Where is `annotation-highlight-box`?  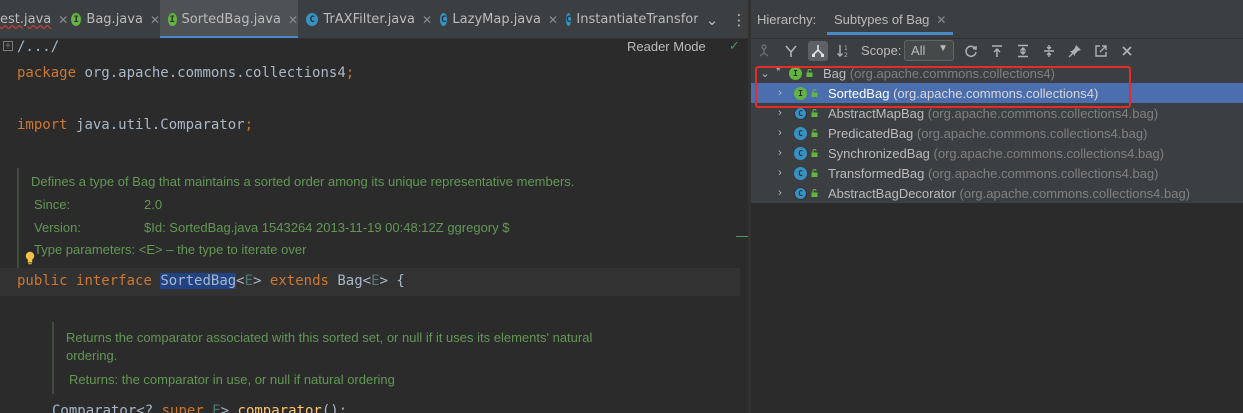
annotation-highlight-box is located at coordinates (943, 87).